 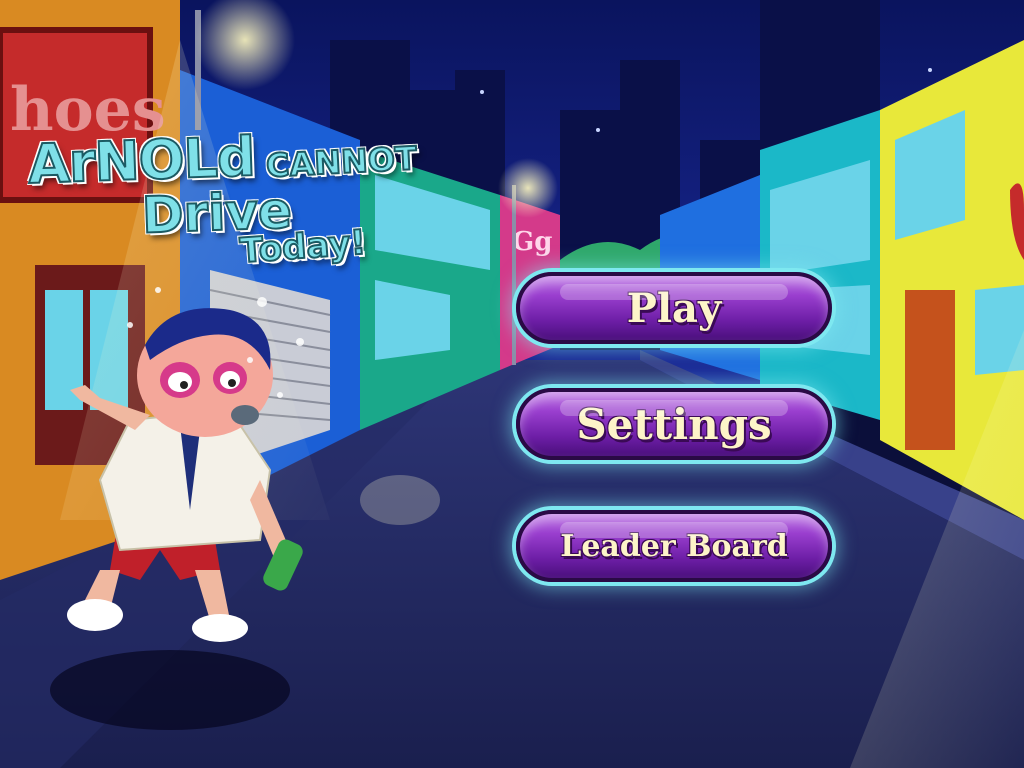 I want to click on title-word-cannot: CANNOT, so click(x=341, y=162).